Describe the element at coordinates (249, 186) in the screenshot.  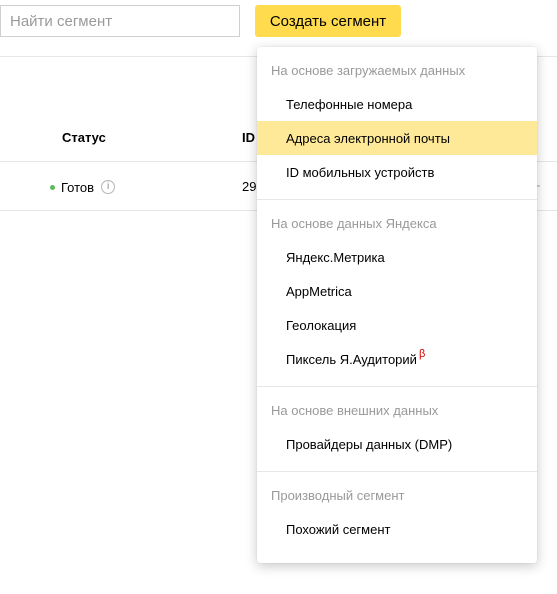
I see `table-row-id: 29` at that location.